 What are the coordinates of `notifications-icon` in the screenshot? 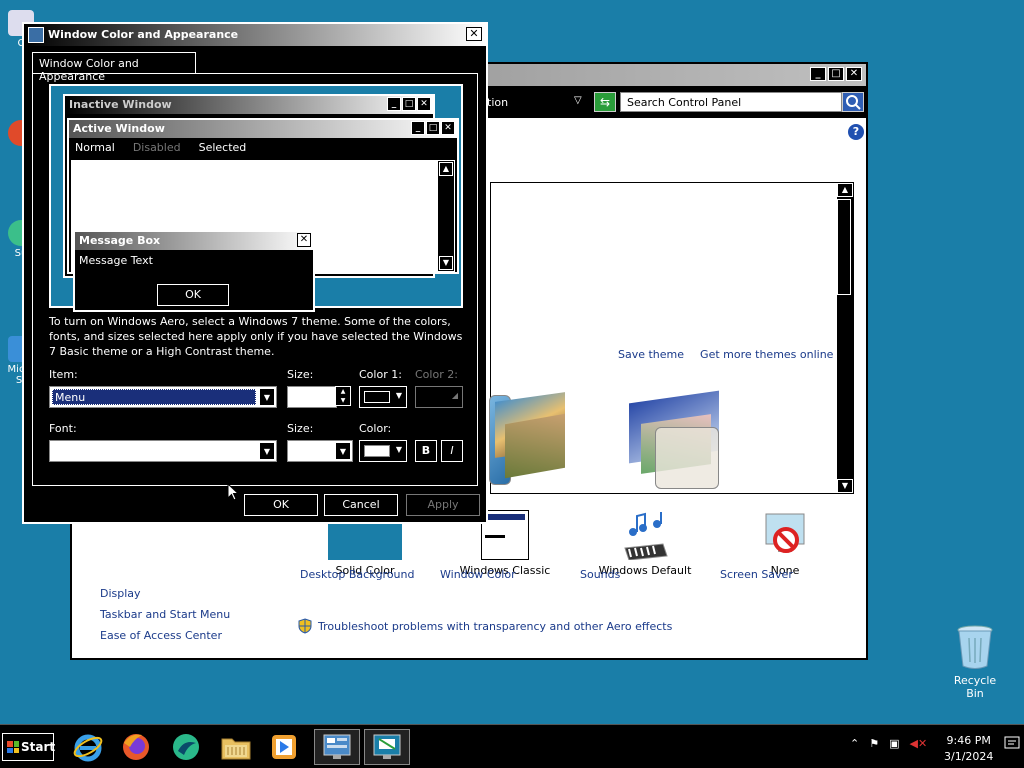 It's located at (1012, 743).